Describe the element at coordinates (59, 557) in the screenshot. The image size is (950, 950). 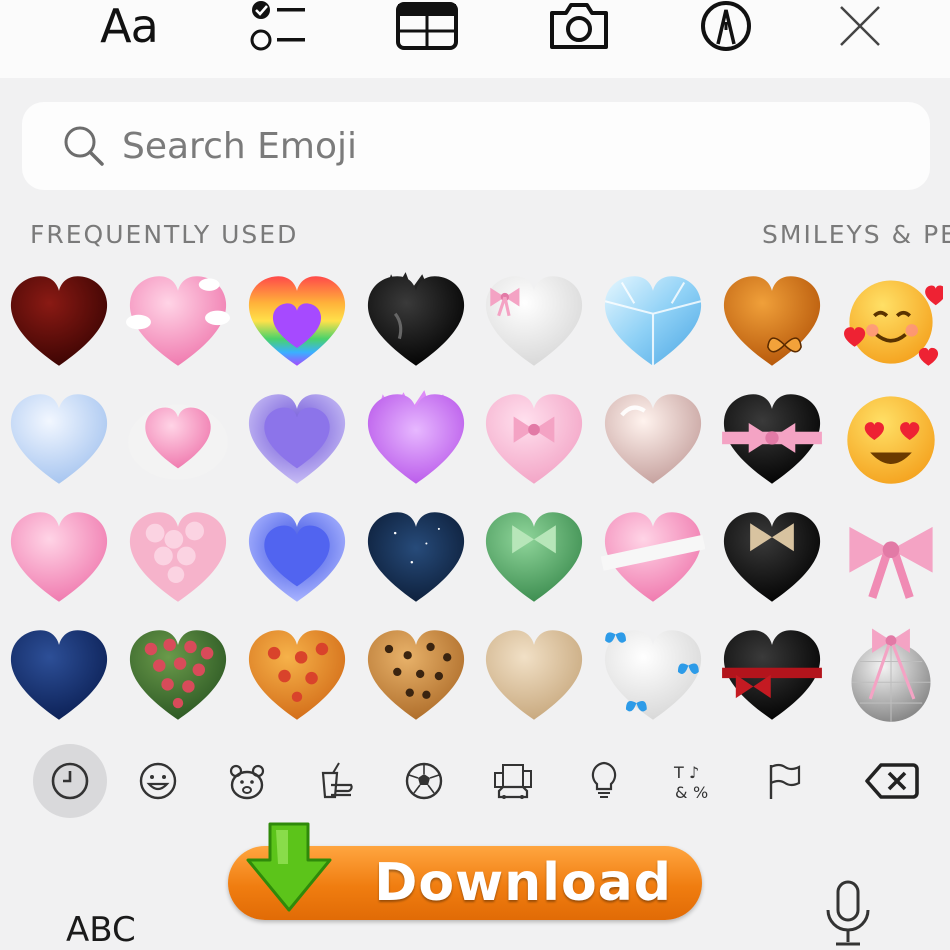
I see `emoji-pink-heart` at that location.